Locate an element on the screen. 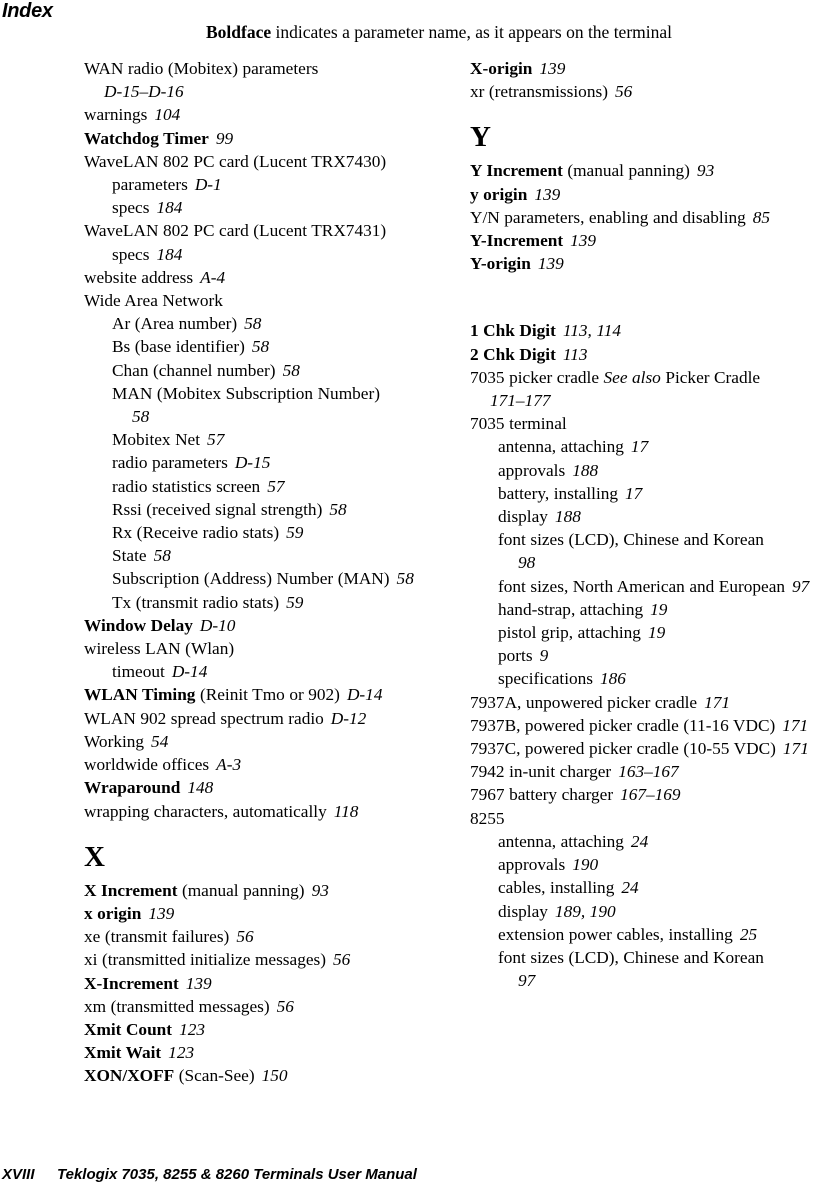 This screenshot has width=834, height=1197. index-entry-page-numbers: 25 is located at coordinates (748, 934).